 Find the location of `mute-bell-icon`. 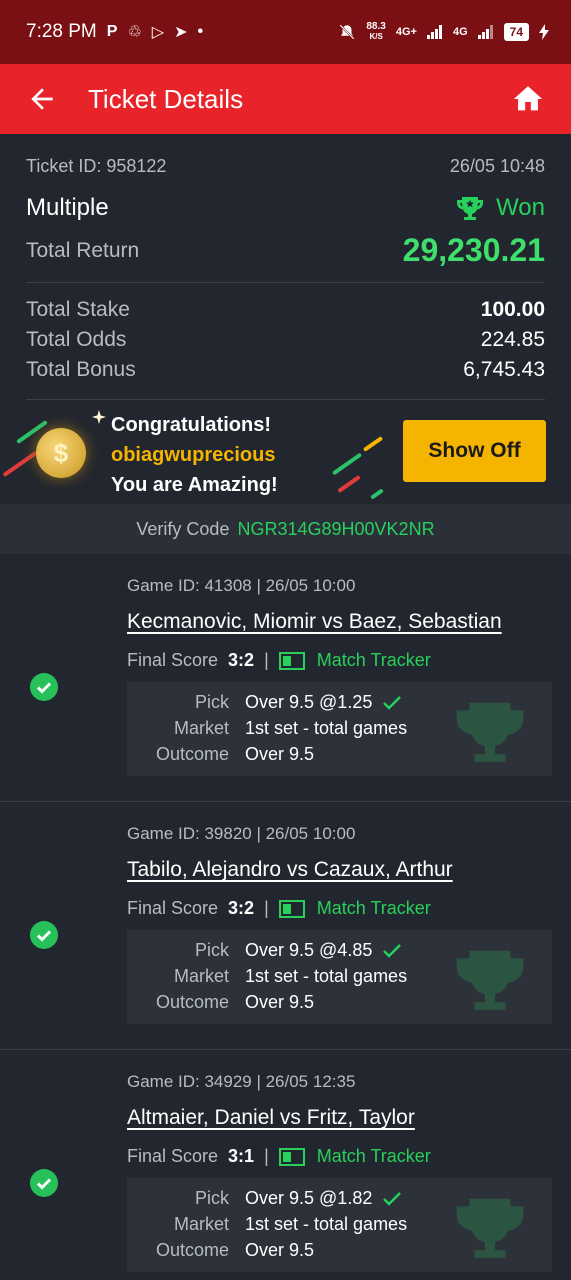

mute-bell-icon is located at coordinates (347, 32).